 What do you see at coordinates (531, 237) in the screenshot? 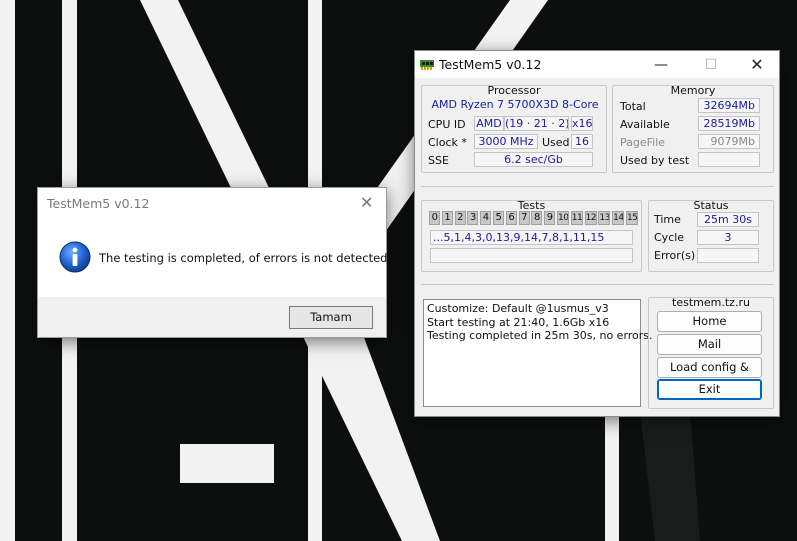
I see `test-sequence-field: ...5,1,4,3,0,13,9,14,7,8,1,11,15` at bounding box center [531, 237].